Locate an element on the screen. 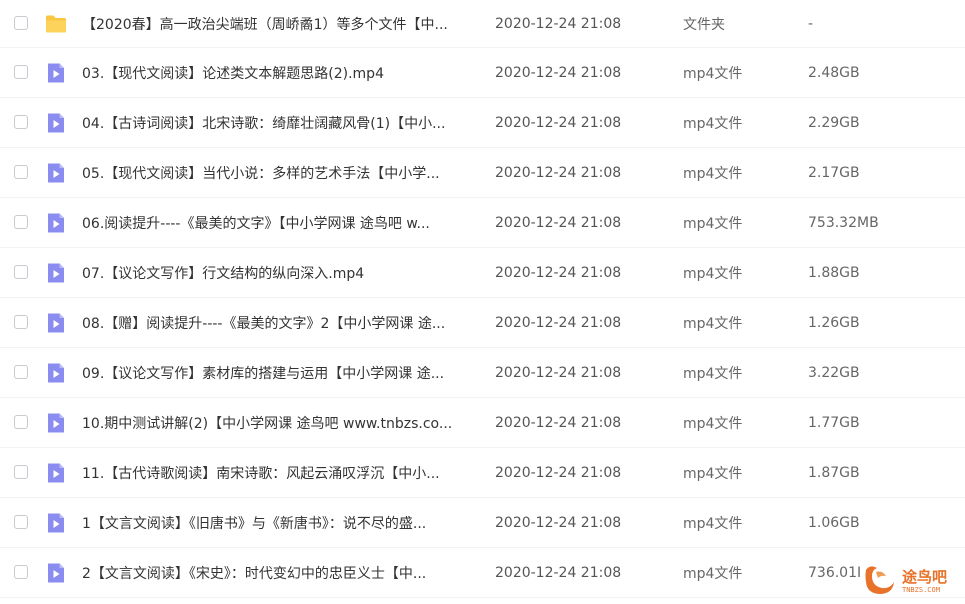 Image resolution: width=965 pixels, height=604 pixels. file-size: - is located at coordinates (811, 23).